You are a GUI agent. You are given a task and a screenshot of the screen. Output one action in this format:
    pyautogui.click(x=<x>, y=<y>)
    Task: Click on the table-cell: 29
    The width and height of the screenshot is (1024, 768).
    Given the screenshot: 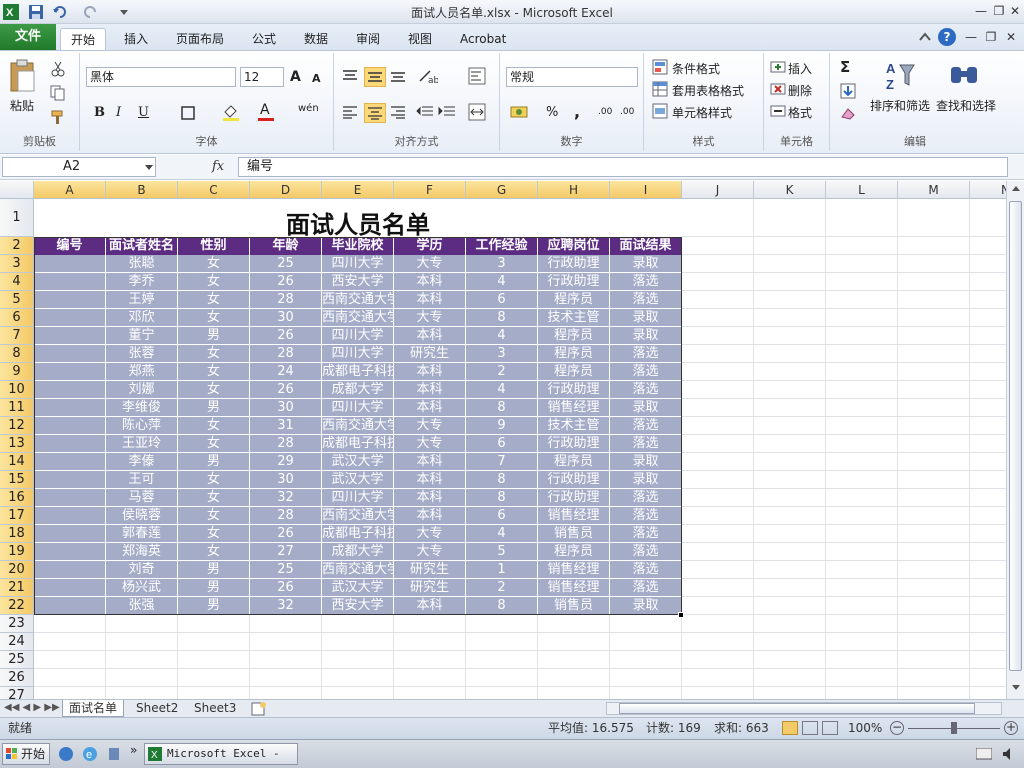 What is the action you would take?
    pyautogui.click(x=286, y=462)
    